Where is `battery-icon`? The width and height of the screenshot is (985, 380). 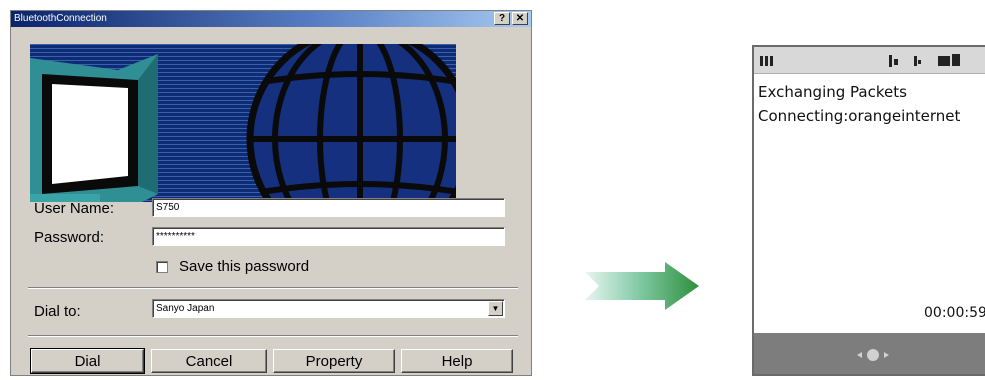
battery-icon is located at coordinates (949, 60).